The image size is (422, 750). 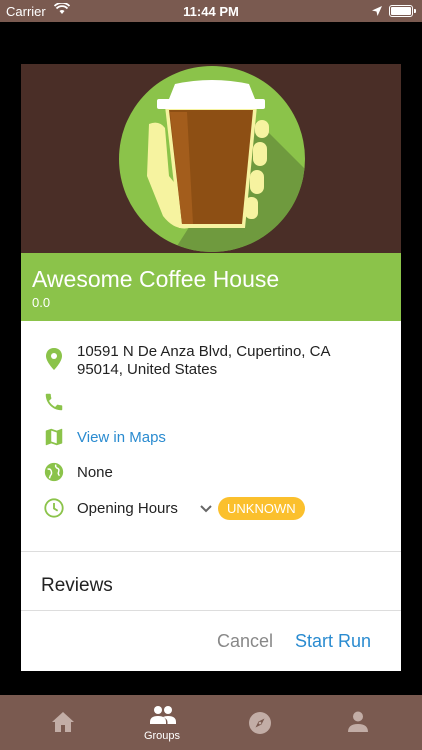 I want to click on status-bar: Carrier 11:44 PM, so click(x=211, y=11).